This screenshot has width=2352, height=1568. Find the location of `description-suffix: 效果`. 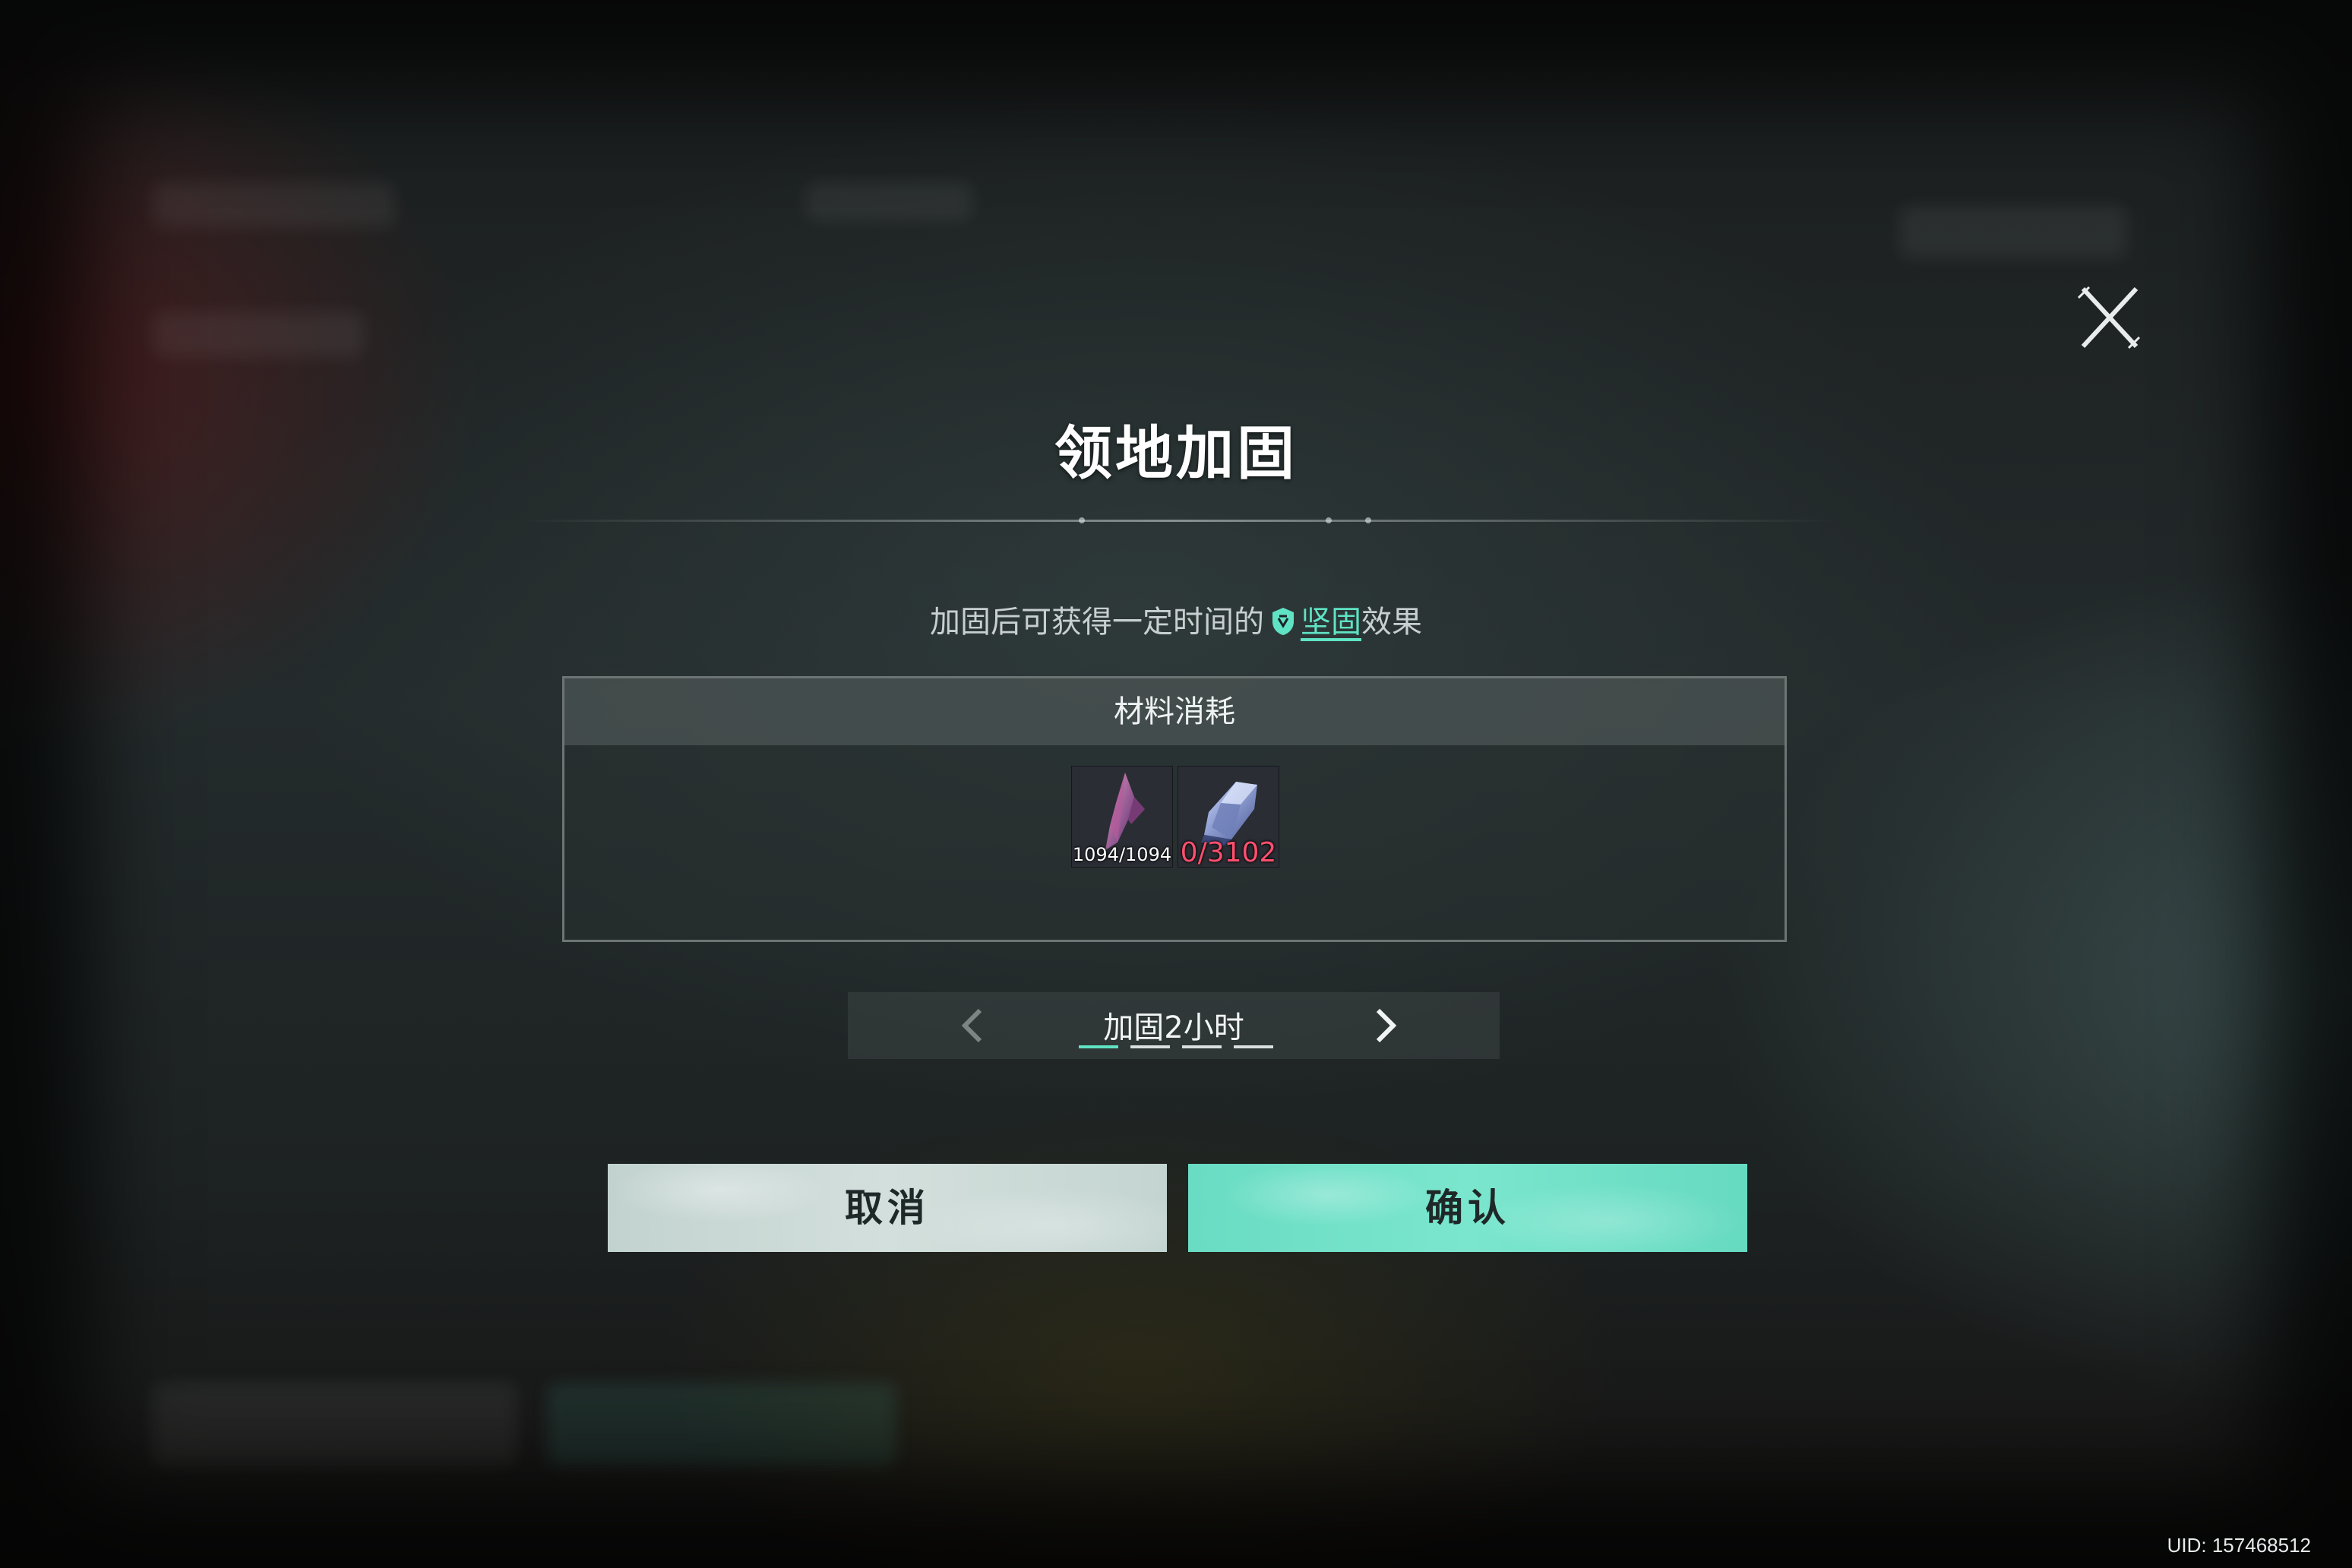

description-suffix: 效果 is located at coordinates (1391, 622).